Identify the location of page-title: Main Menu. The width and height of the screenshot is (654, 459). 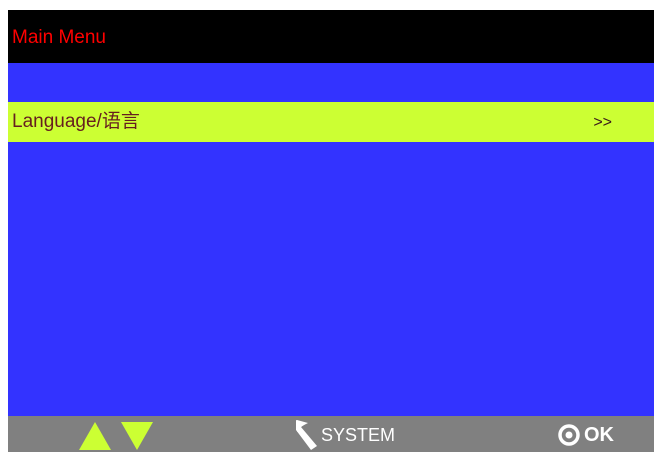
(59, 37).